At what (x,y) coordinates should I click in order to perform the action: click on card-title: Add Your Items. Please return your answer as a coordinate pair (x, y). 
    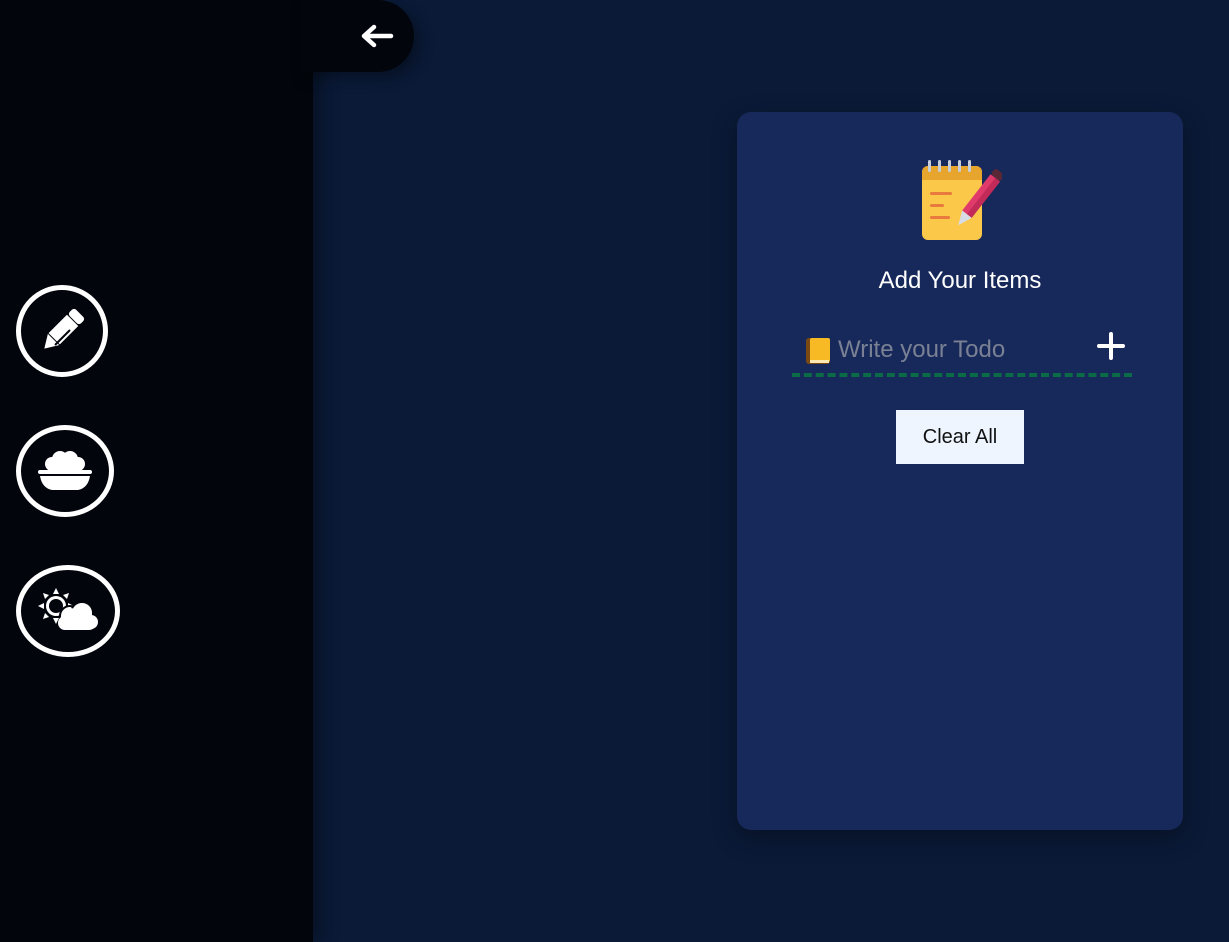
    Looking at the image, I should click on (960, 280).